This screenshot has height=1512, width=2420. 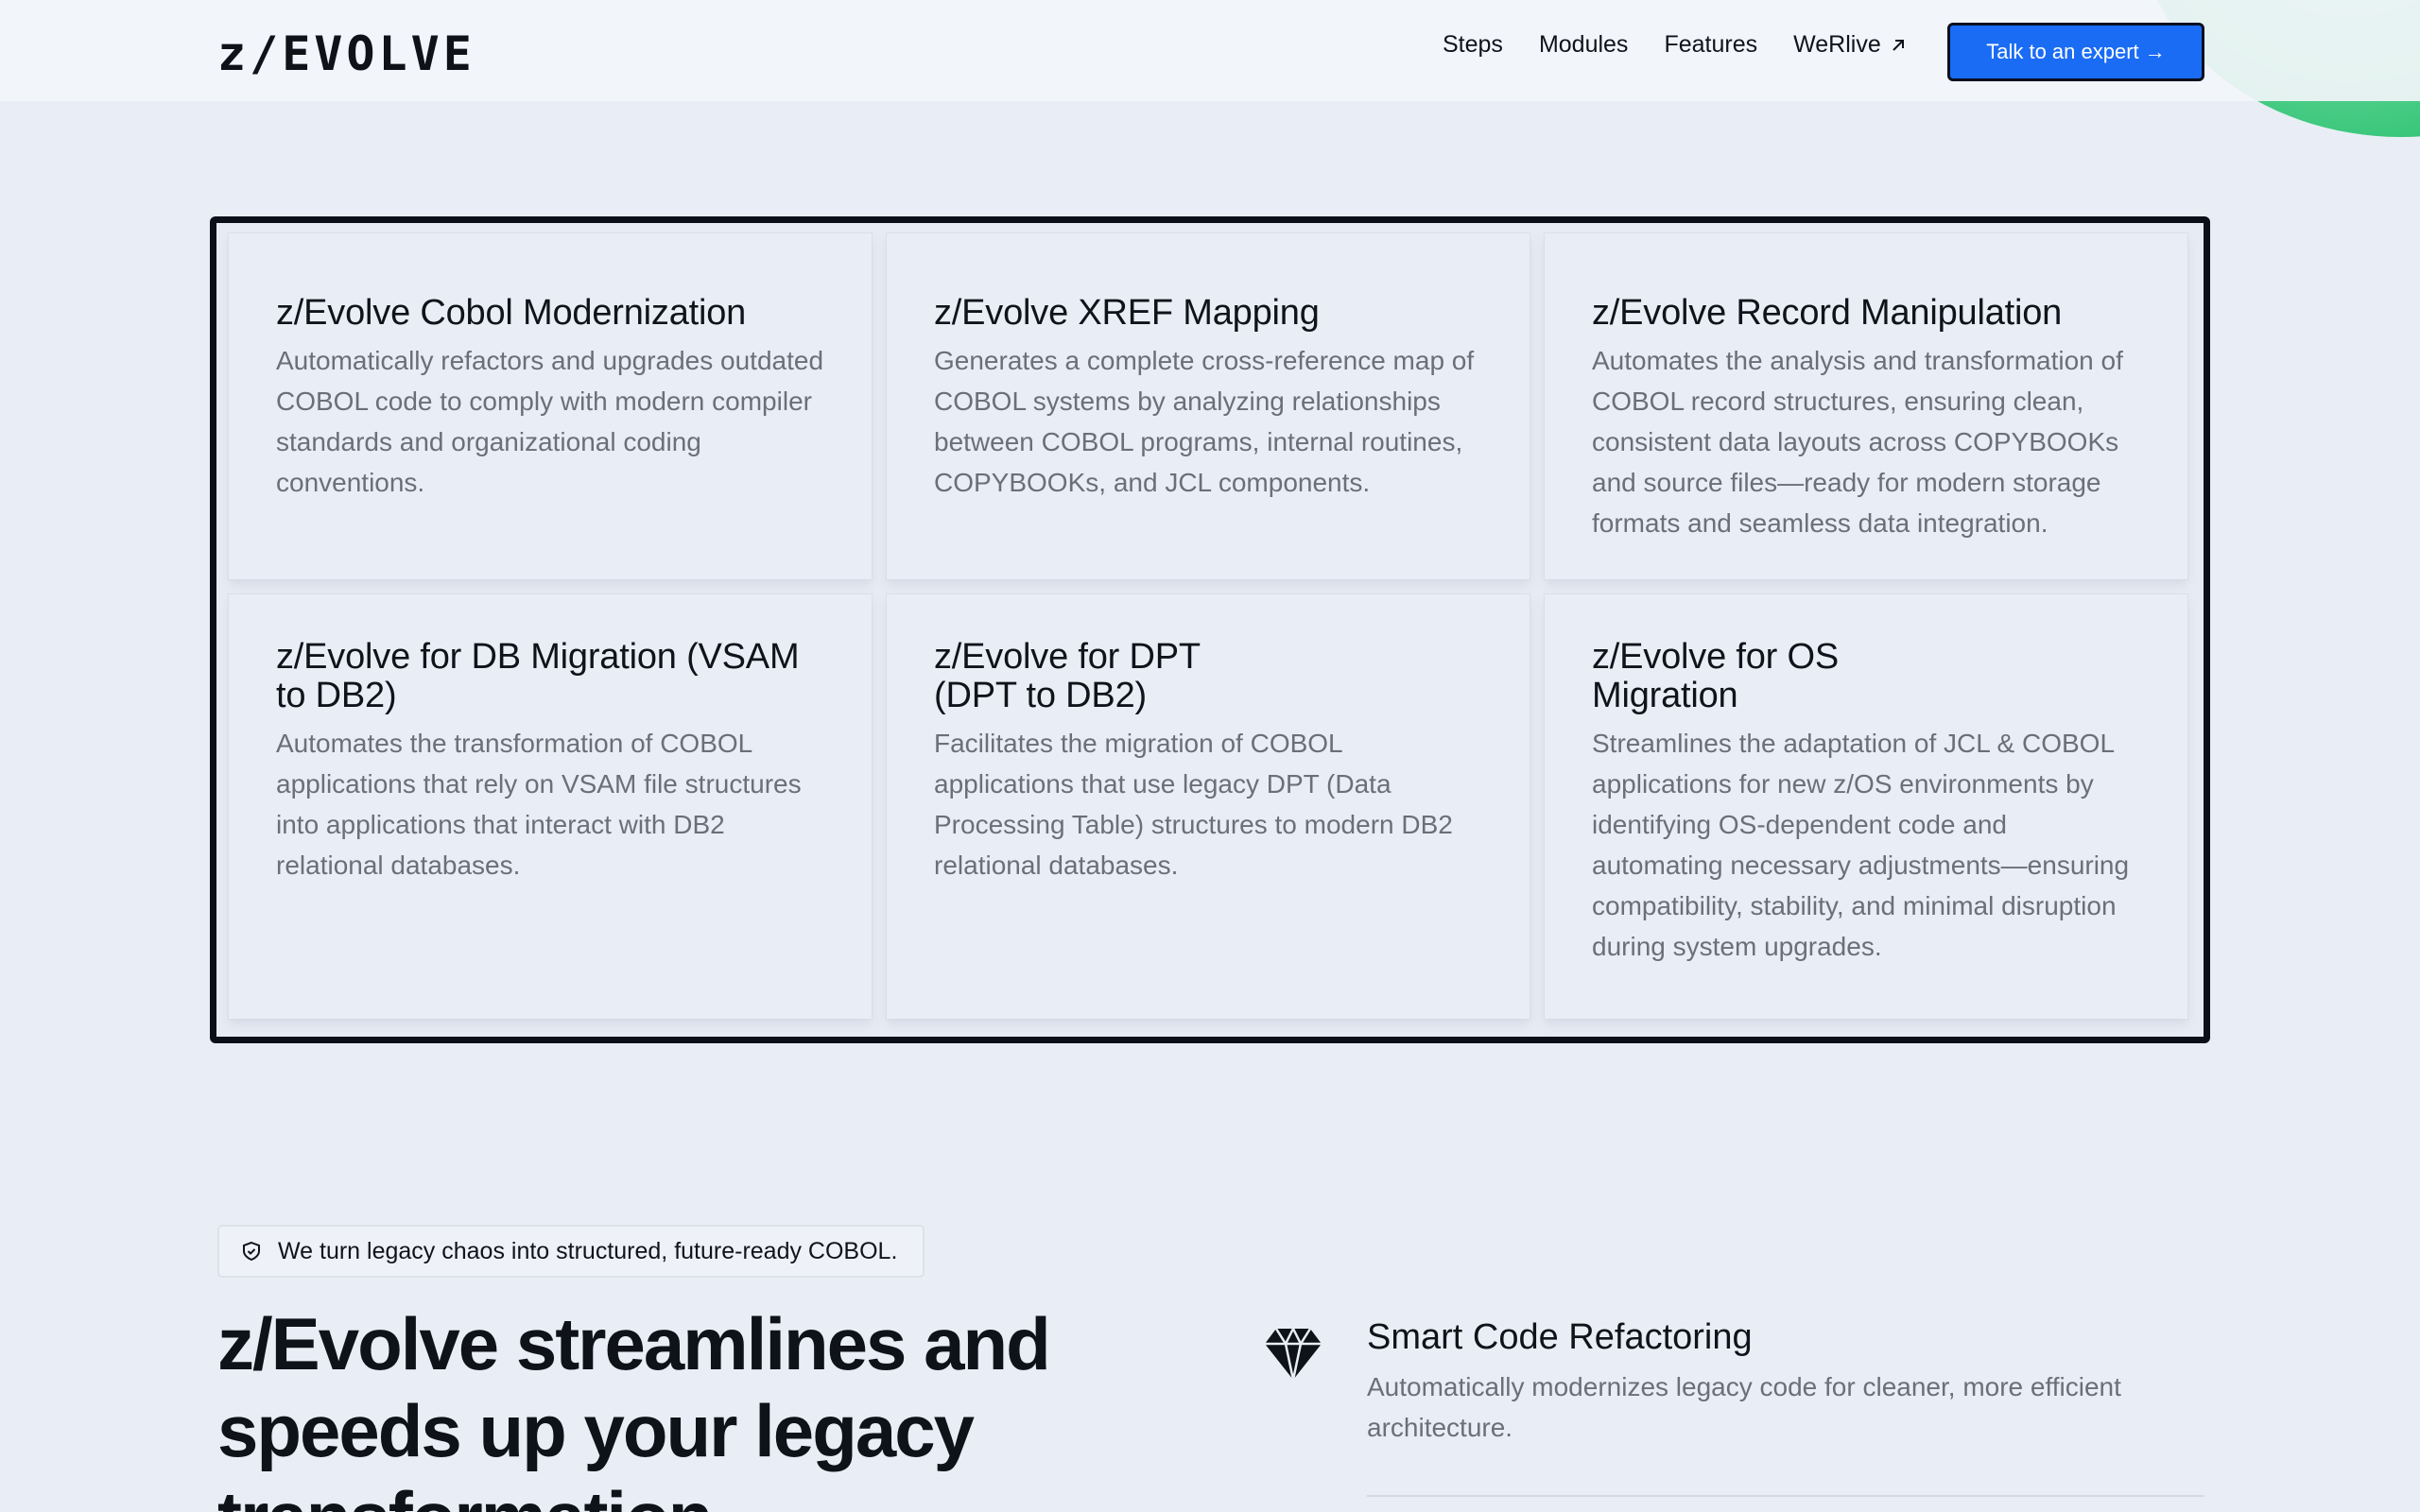 What do you see at coordinates (1837, 44) in the screenshot?
I see `nav-werlive-label: WeRlive` at bounding box center [1837, 44].